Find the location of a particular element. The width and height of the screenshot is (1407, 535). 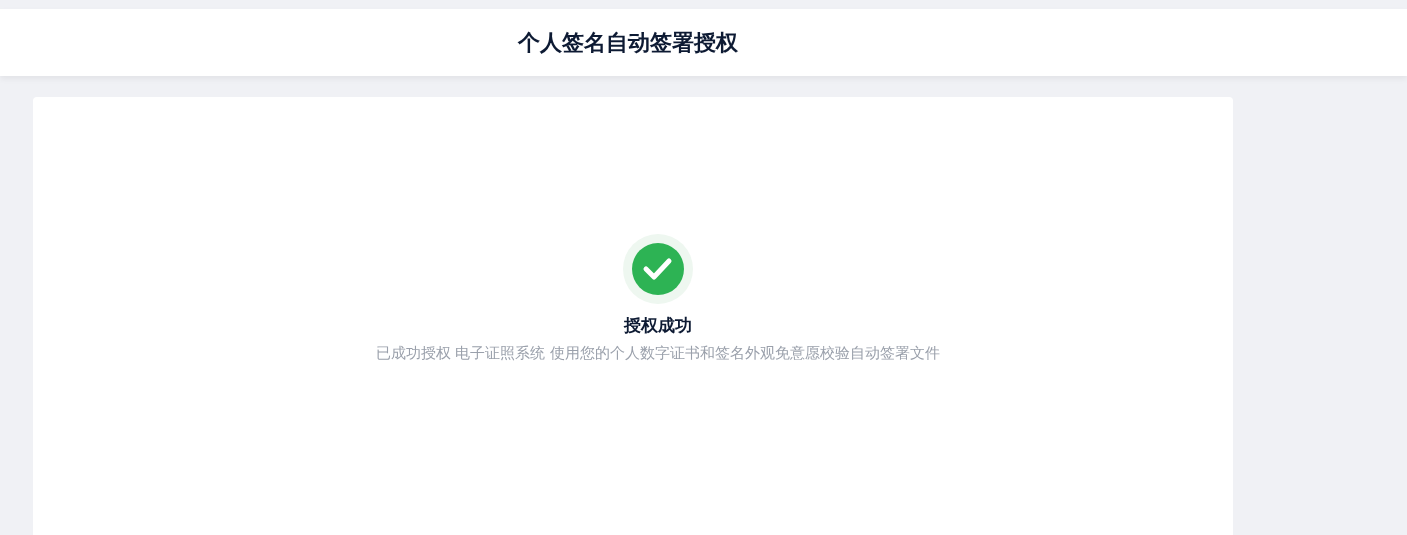

result-message: 已成功授权 电子证照系统 使用您的个人数字证书和签名外观免意愿校验自动签署文件 is located at coordinates (658, 353).